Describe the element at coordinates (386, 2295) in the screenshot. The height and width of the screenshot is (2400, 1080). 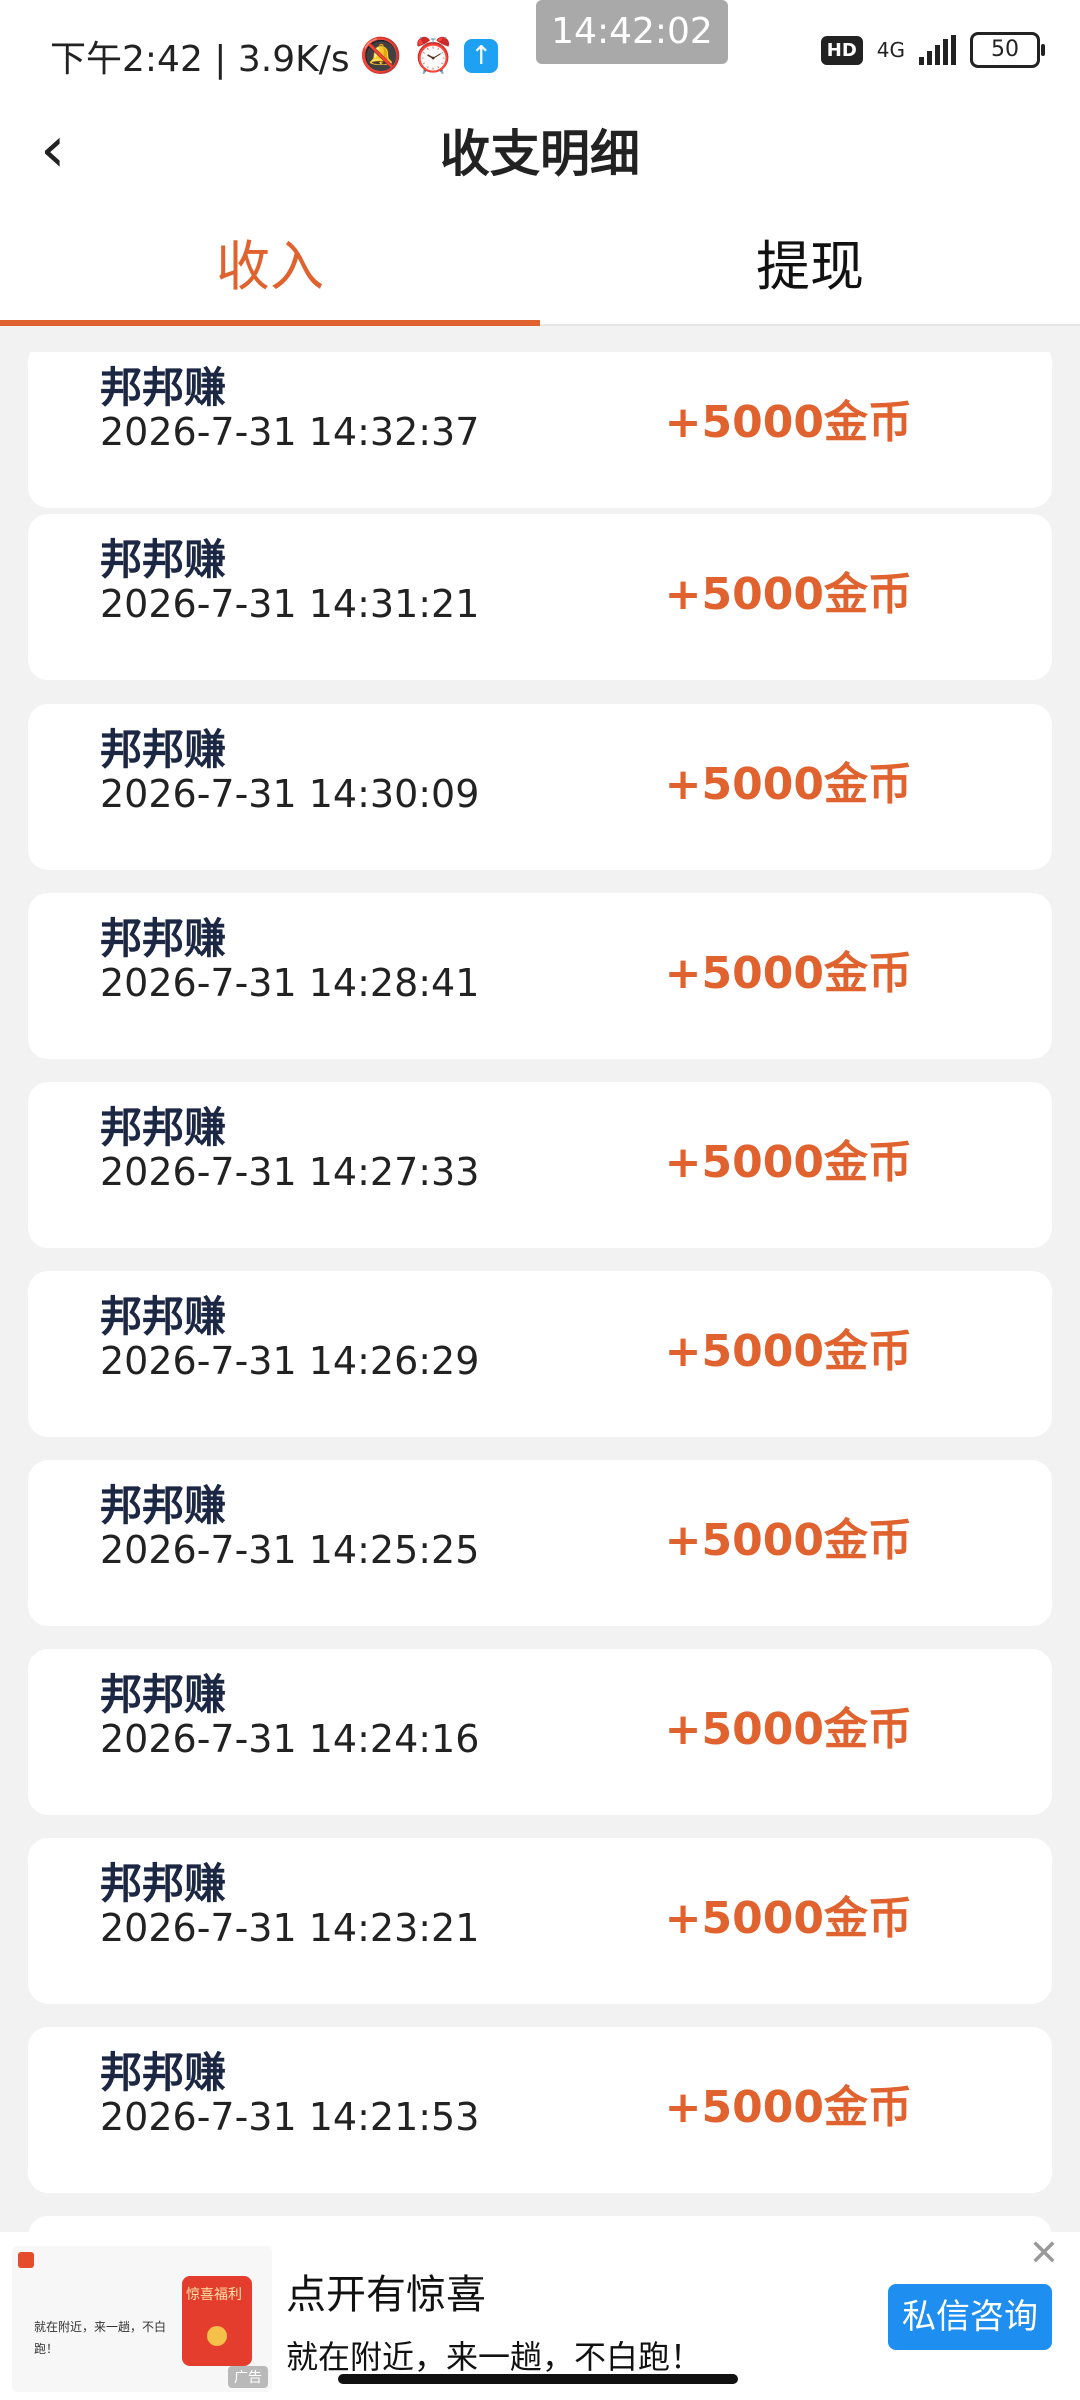
I see `ad-title: 点开有惊喜` at that location.